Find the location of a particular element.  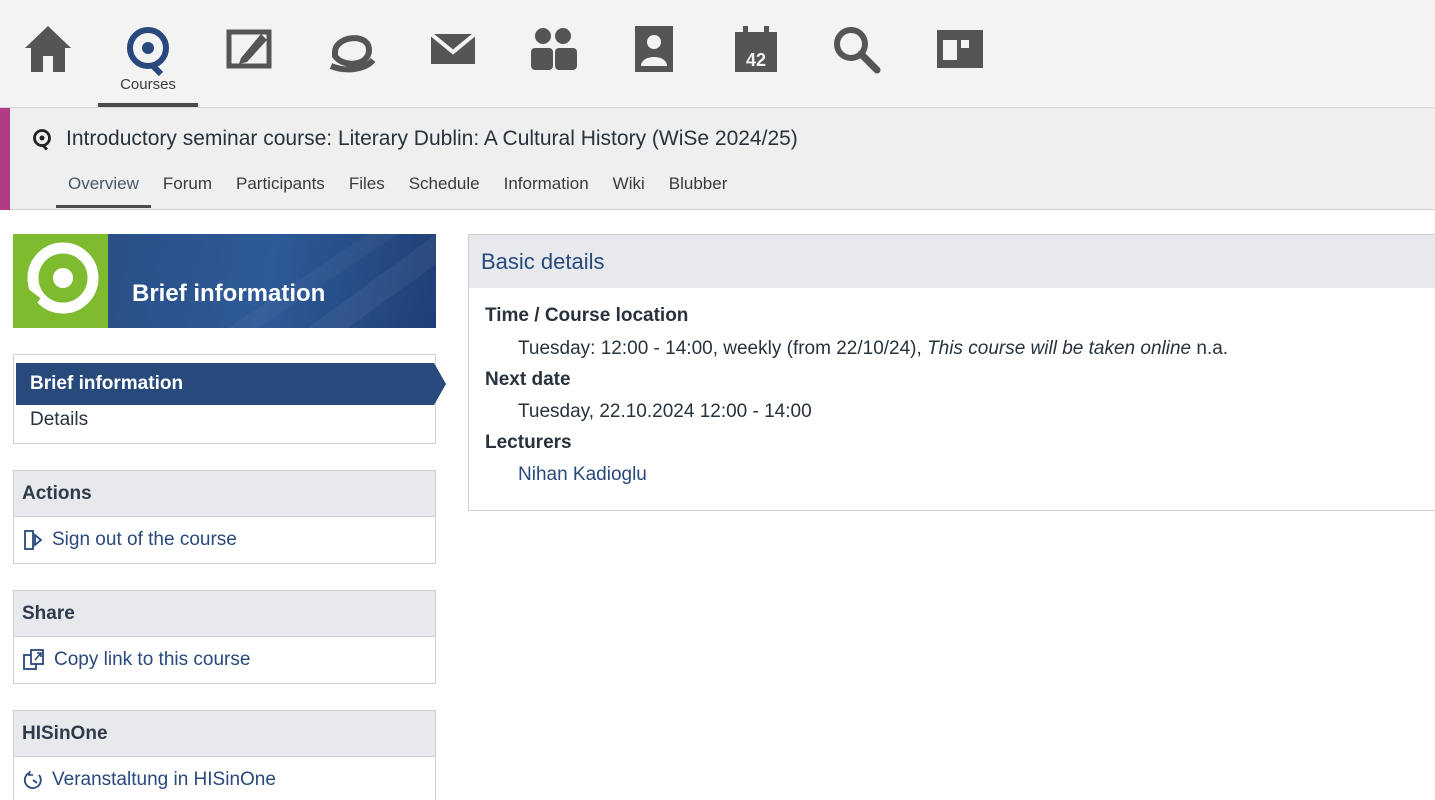

brief-information-banner: Brief information is located at coordinates (224, 281).